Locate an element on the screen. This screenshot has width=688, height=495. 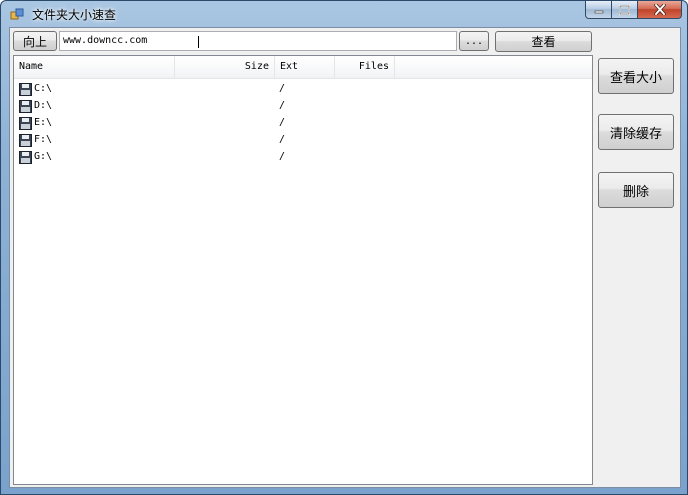
title-bar: 文件夹大小速查 is located at coordinates (344, 14).